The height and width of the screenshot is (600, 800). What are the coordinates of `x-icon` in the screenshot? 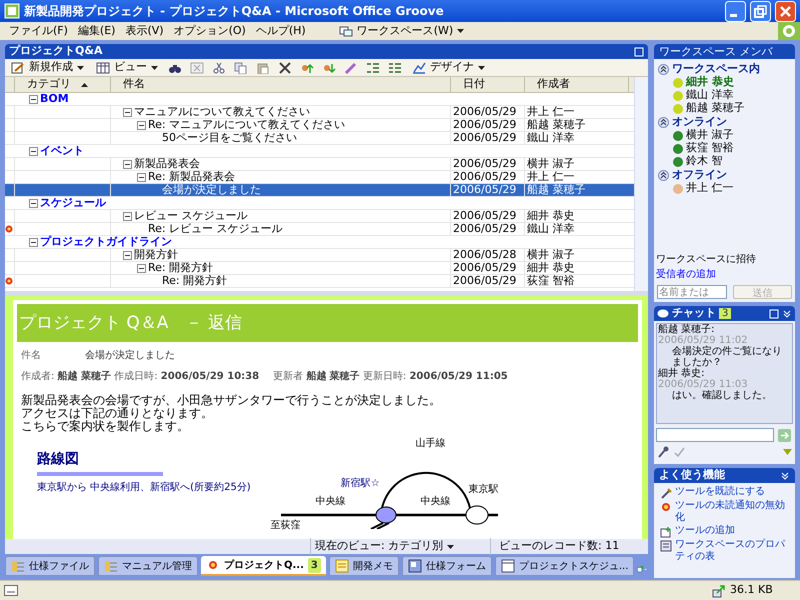 It's located at (285, 68).